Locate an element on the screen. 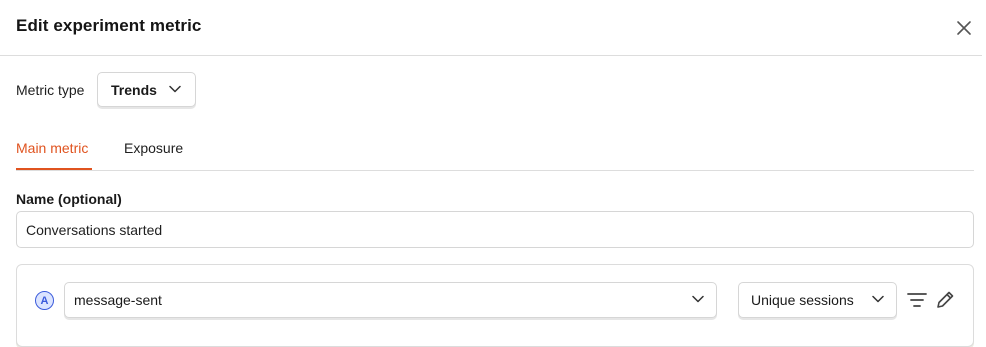  close-icon is located at coordinates (964, 28).